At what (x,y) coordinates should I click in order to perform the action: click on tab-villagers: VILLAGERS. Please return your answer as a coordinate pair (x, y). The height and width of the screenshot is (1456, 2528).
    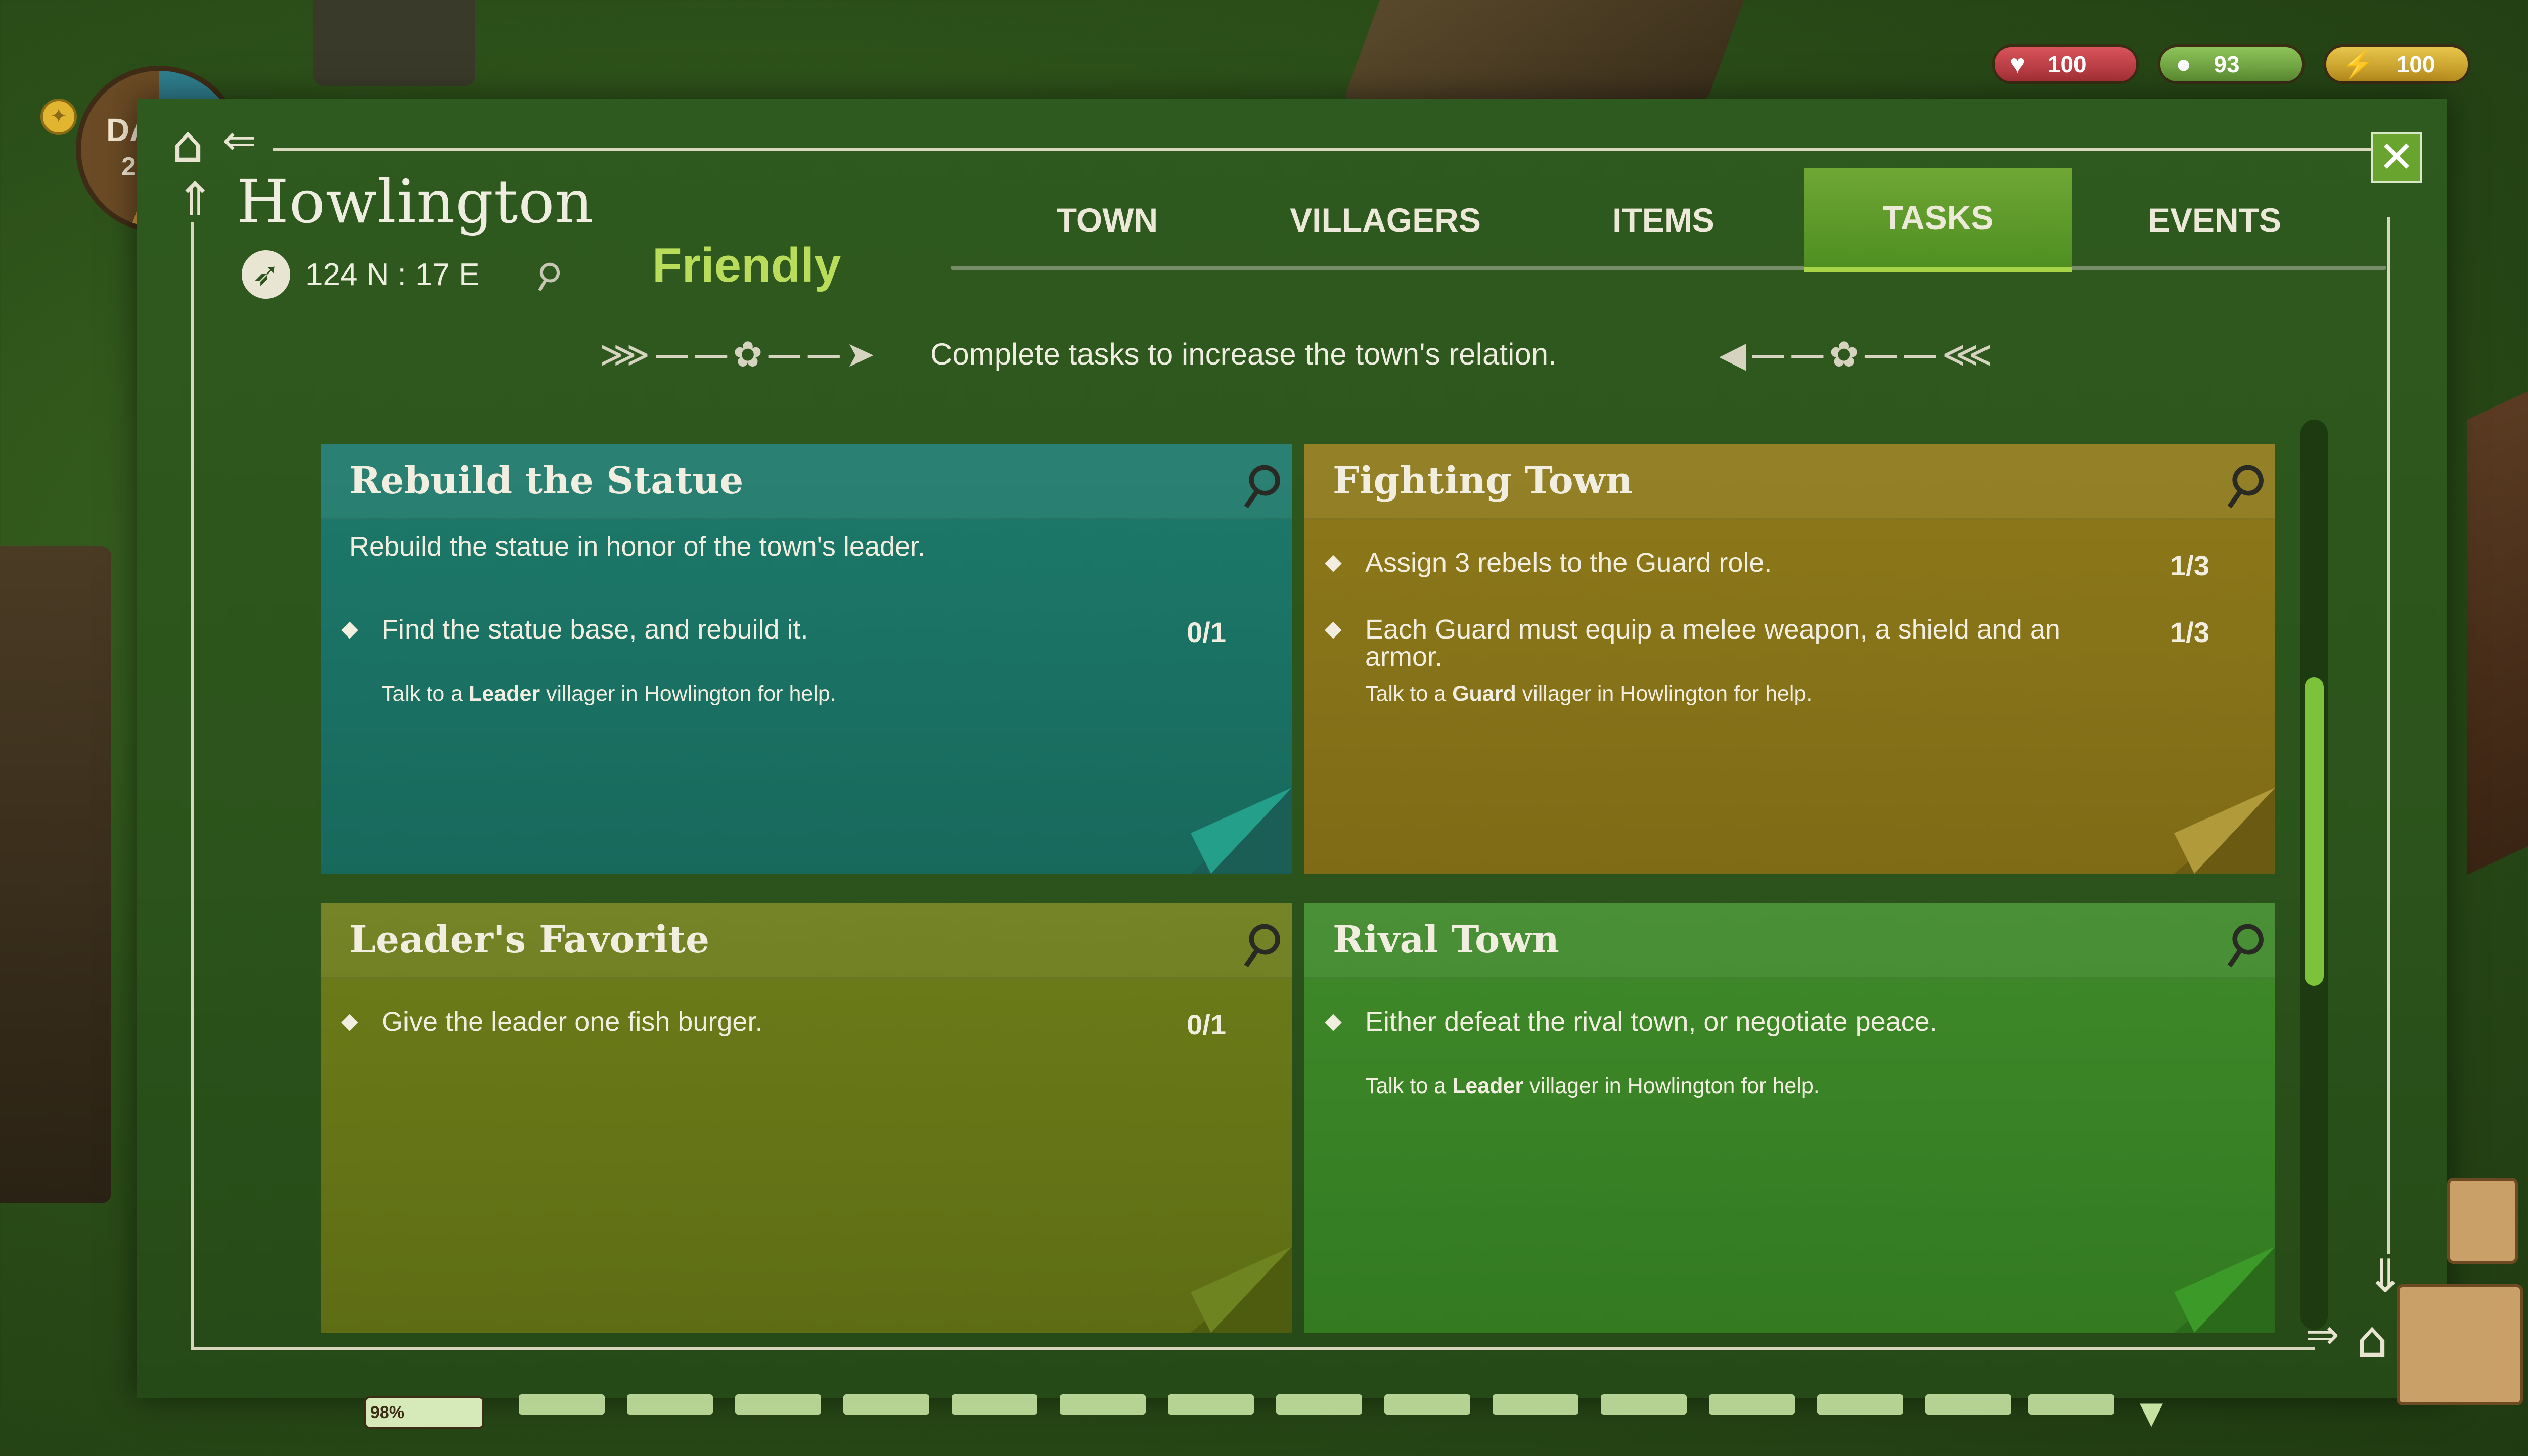
    Looking at the image, I should click on (1386, 220).